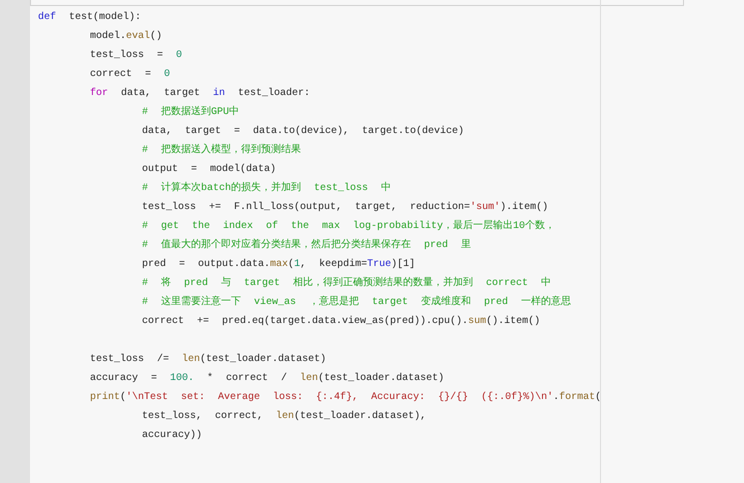 The image size is (744, 483). What do you see at coordinates (345, 397) in the screenshot?
I see `code-line: print('\nTest set: Average loss: {:.4f}, Accuracy: {}/{} ({:.0f}%)\n'.format(` at bounding box center [345, 397].